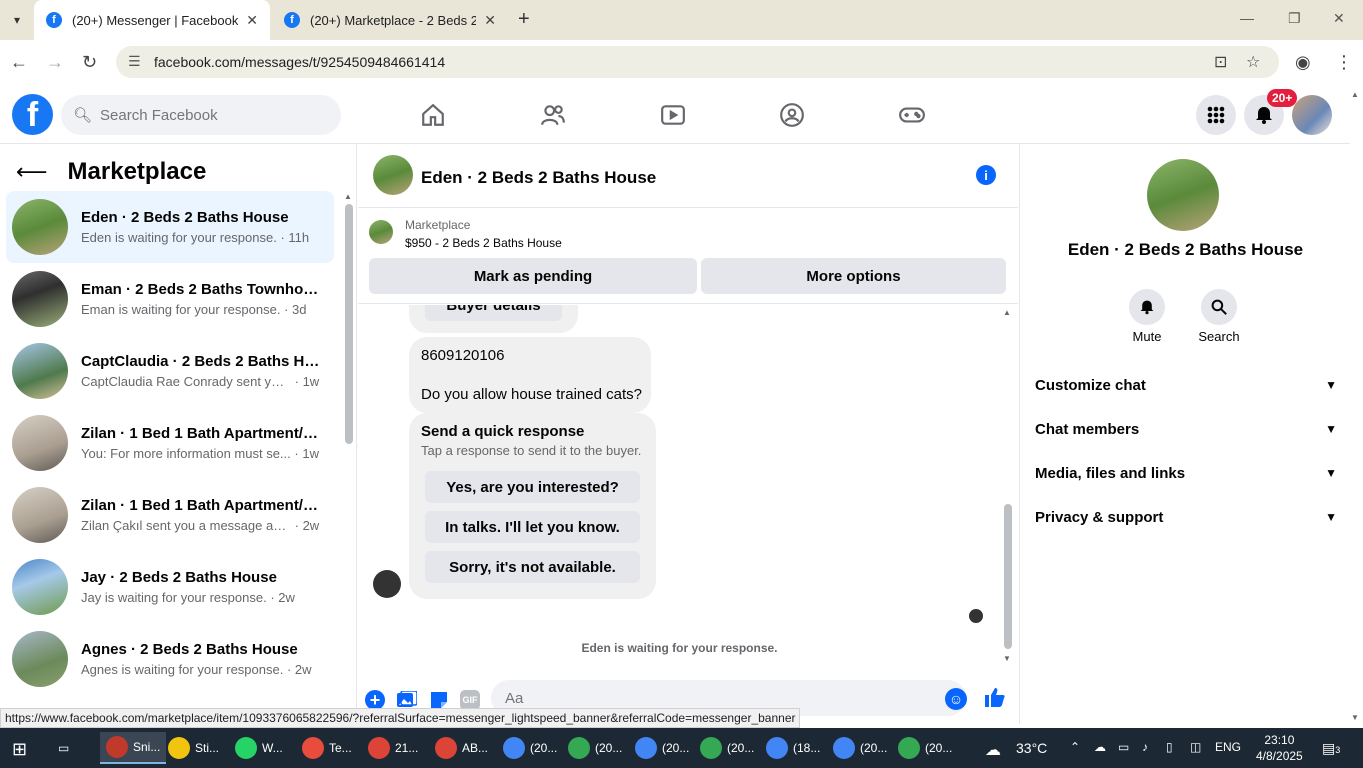  I want to click on quick-reply-in-talks-button: In talks. I'll let you know., so click(532, 527).